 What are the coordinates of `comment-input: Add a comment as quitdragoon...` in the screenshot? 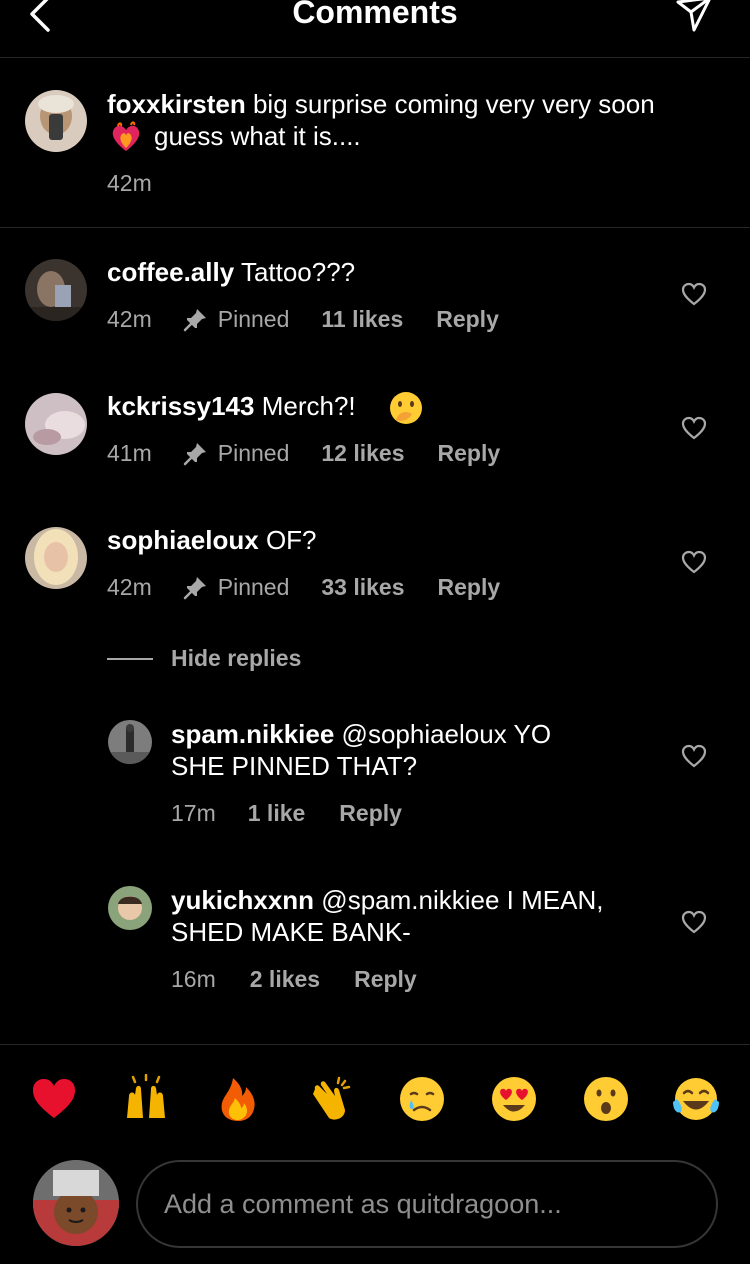 It's located at (427, 1204).